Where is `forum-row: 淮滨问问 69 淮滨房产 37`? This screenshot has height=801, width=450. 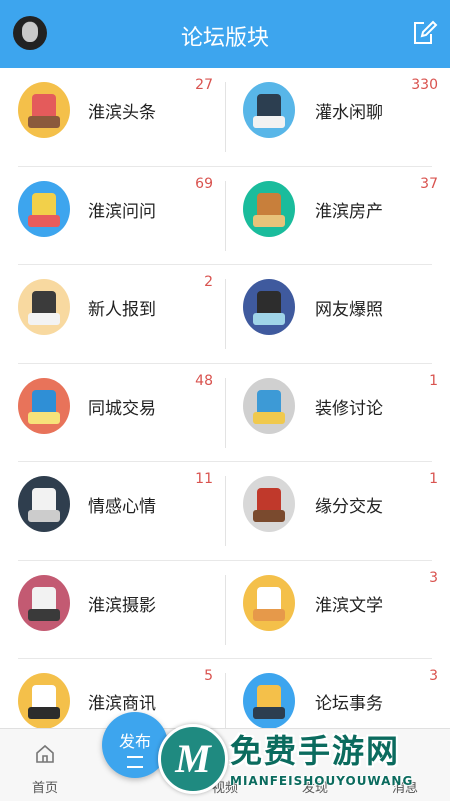 forum-row: 淮滨问问 69 淮滨房产 37 is located at coordinates (225, 216).